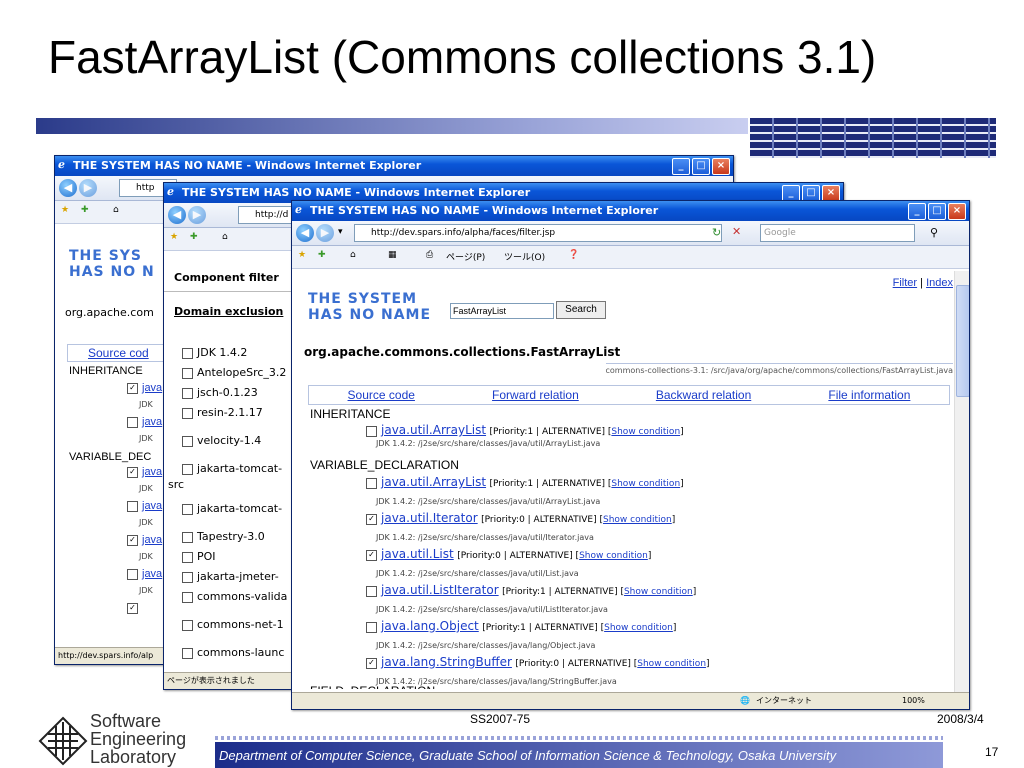 The width and height of the screenshot is (1024, 768). Describe the element at coordinates (440, 590) in the screenshot. I see `class-link: java.util.ListIterator` at that location.